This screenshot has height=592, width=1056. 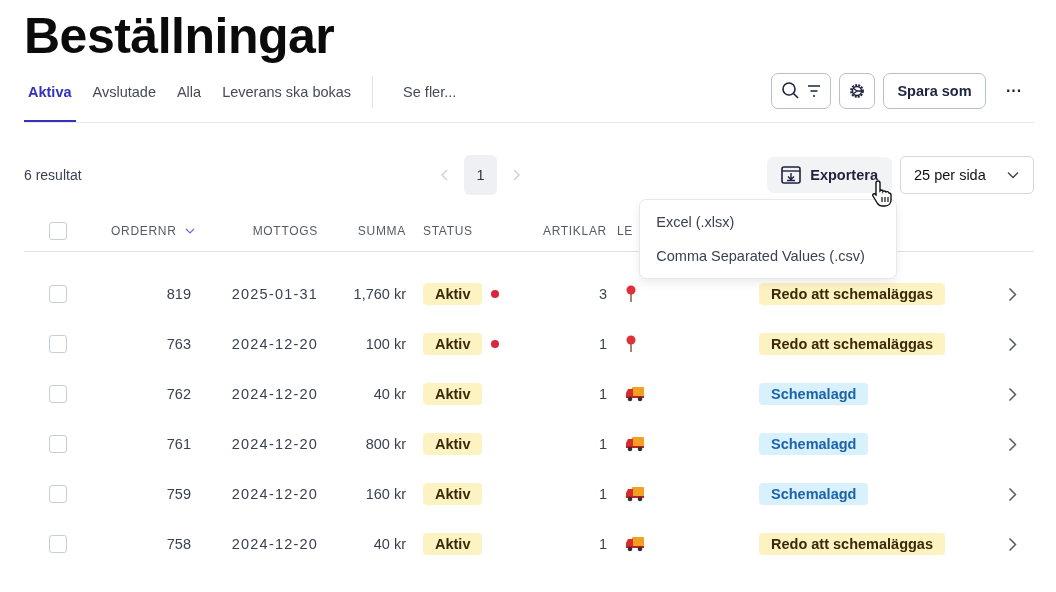 What do you see at coordinates (385, 494) in the screenshot?
I see `order-sum: 160 kr` at bounding box center [385, 494].